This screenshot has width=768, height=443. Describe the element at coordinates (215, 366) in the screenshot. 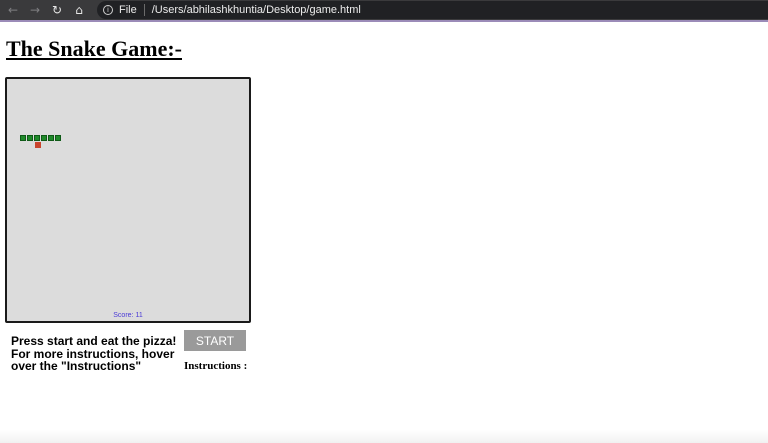

I see `instructions-hover-target: Instructions :` at that location.